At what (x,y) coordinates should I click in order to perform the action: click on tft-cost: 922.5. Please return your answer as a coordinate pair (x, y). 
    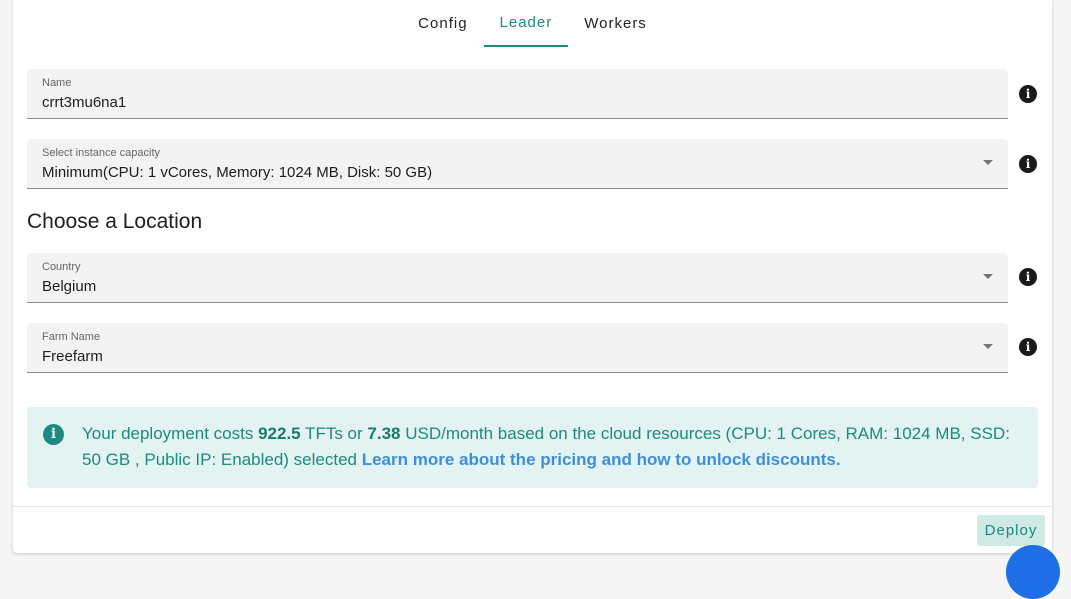
    Looking at the image, I should click on (279, 433).